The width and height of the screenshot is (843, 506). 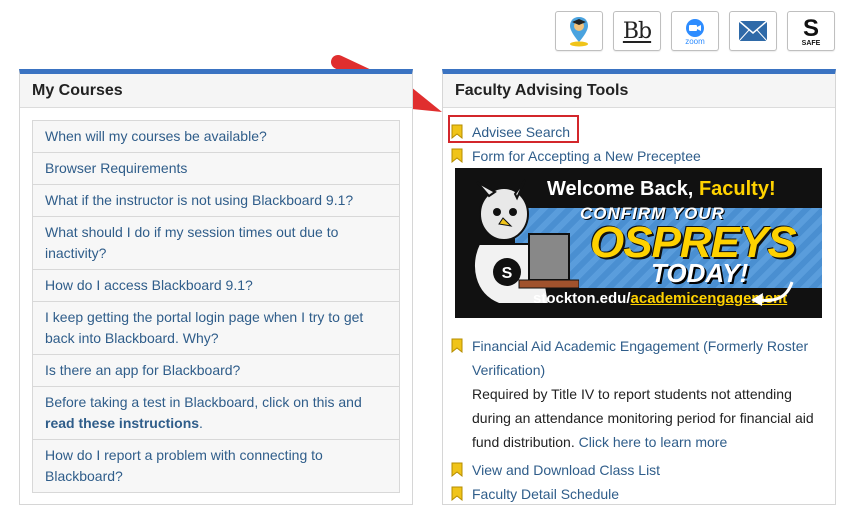 What do you see at coordinates (216, 137) in the screenshot?
I see `faq-item: When will my courses be available?` at bounding box center [216, 137].